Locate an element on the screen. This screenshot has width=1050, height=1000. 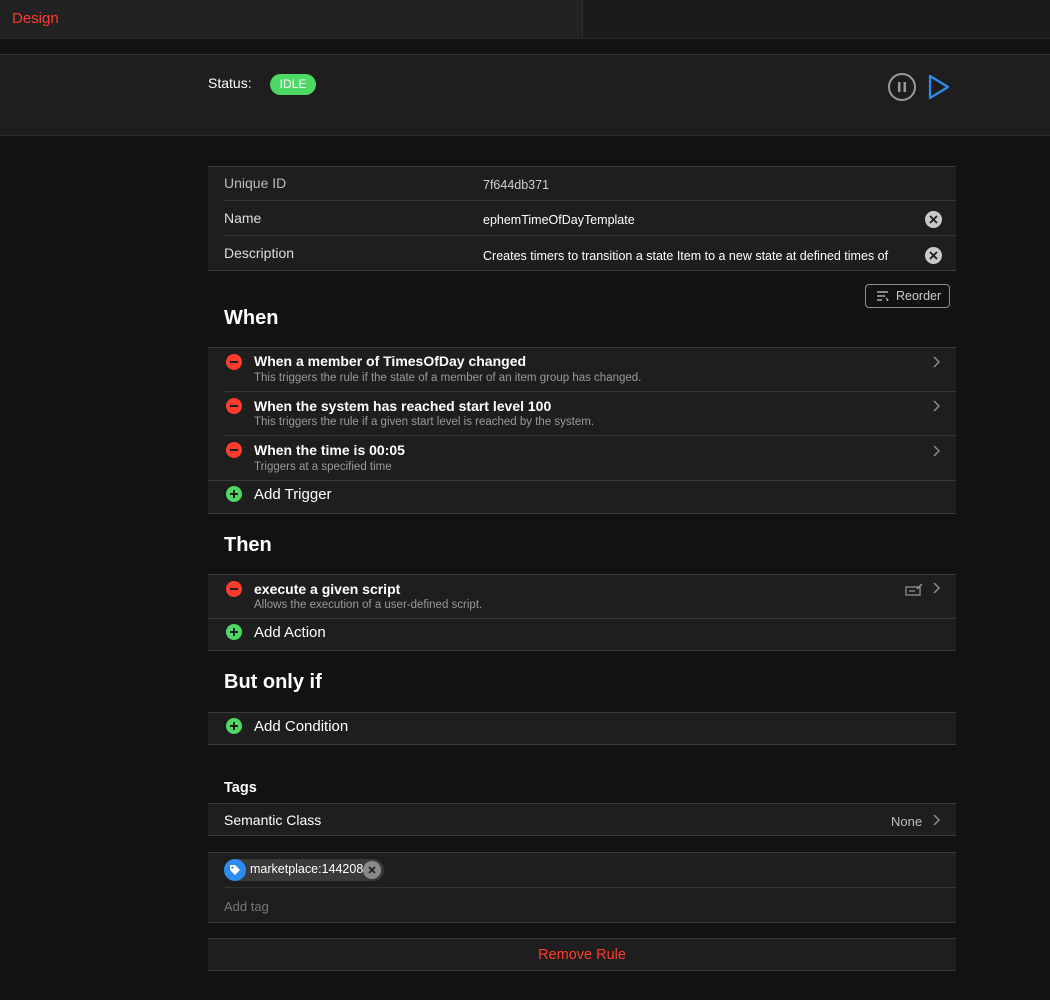
tag-icon is located at coordinates (235, 870).